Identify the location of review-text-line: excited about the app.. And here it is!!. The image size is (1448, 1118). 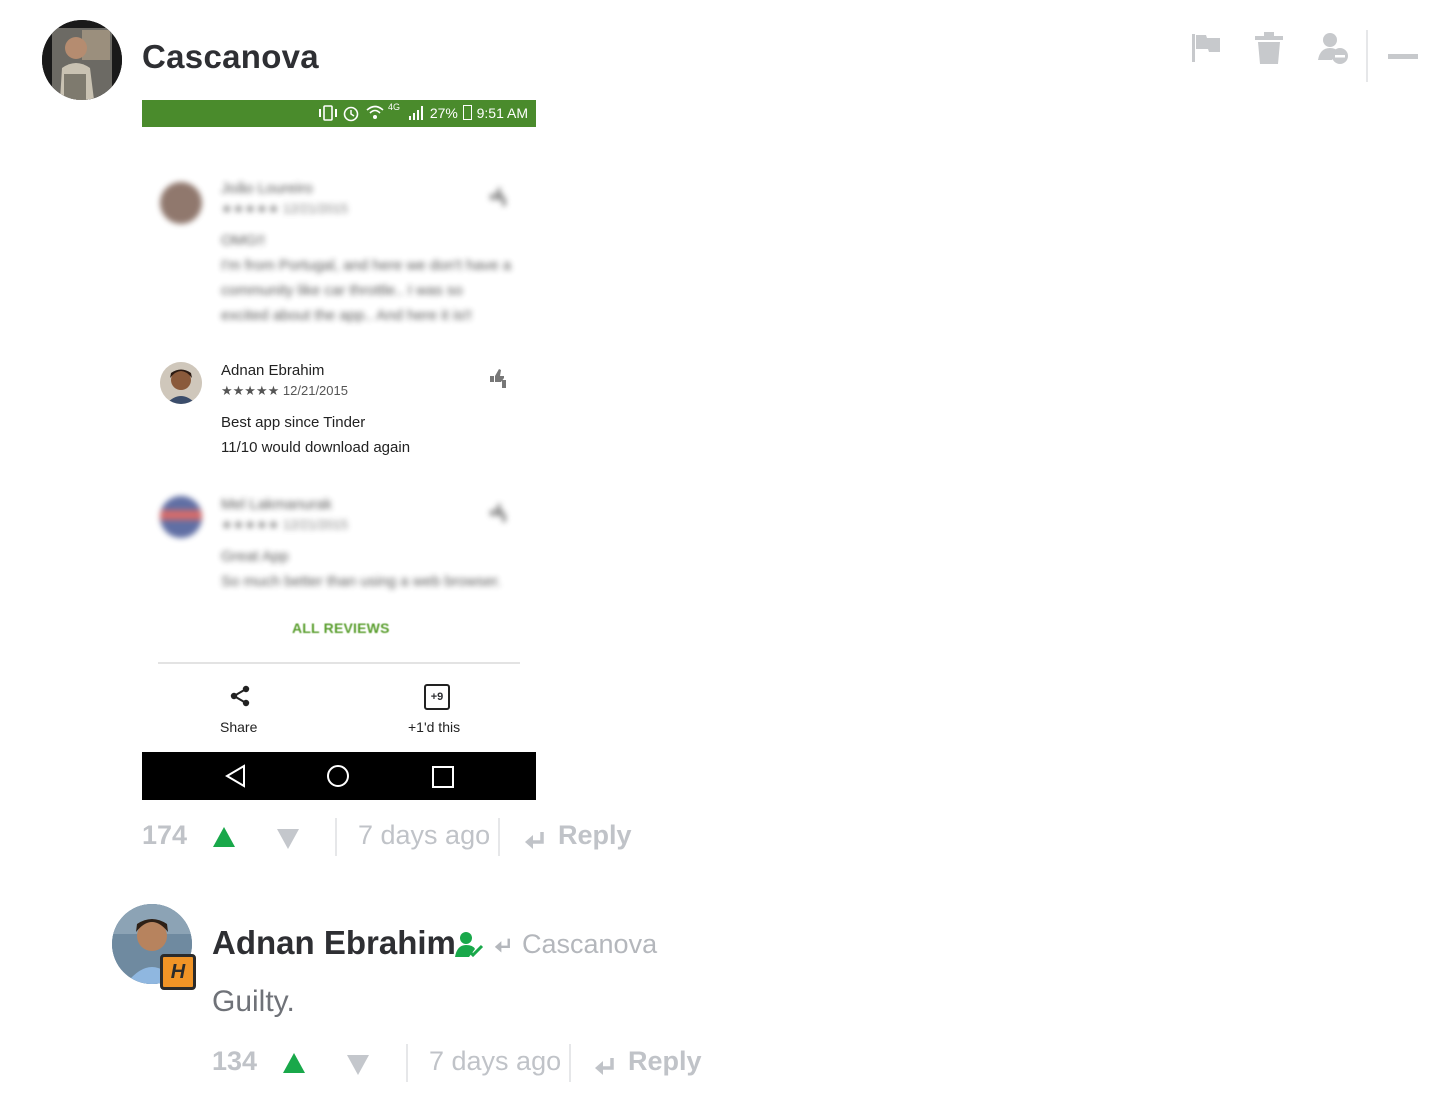
(347, 315).